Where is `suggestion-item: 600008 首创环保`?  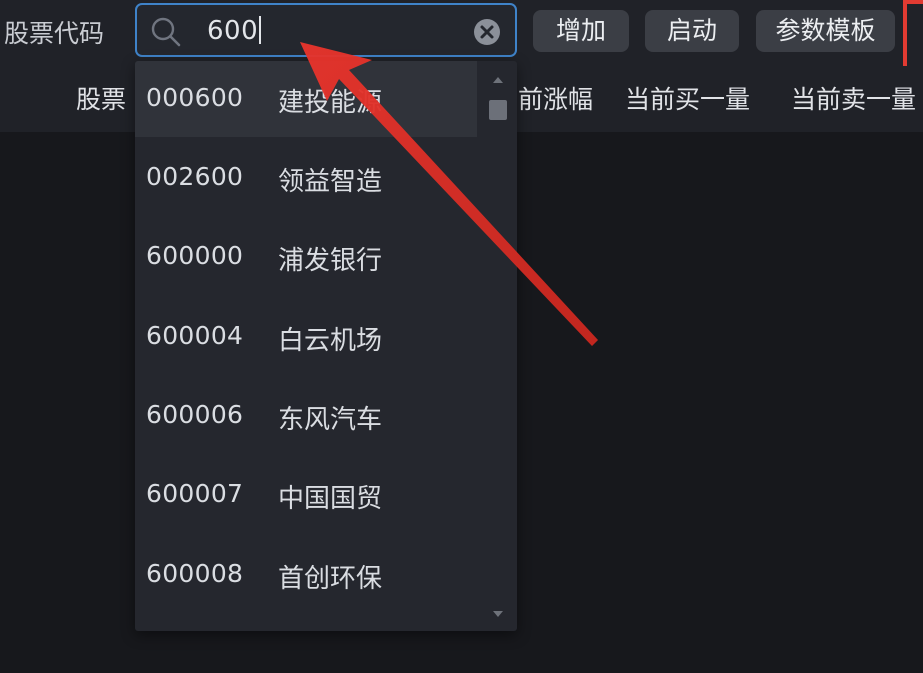
suggestion-item: 600008 首创环保 is located at coordinates (306, 575).